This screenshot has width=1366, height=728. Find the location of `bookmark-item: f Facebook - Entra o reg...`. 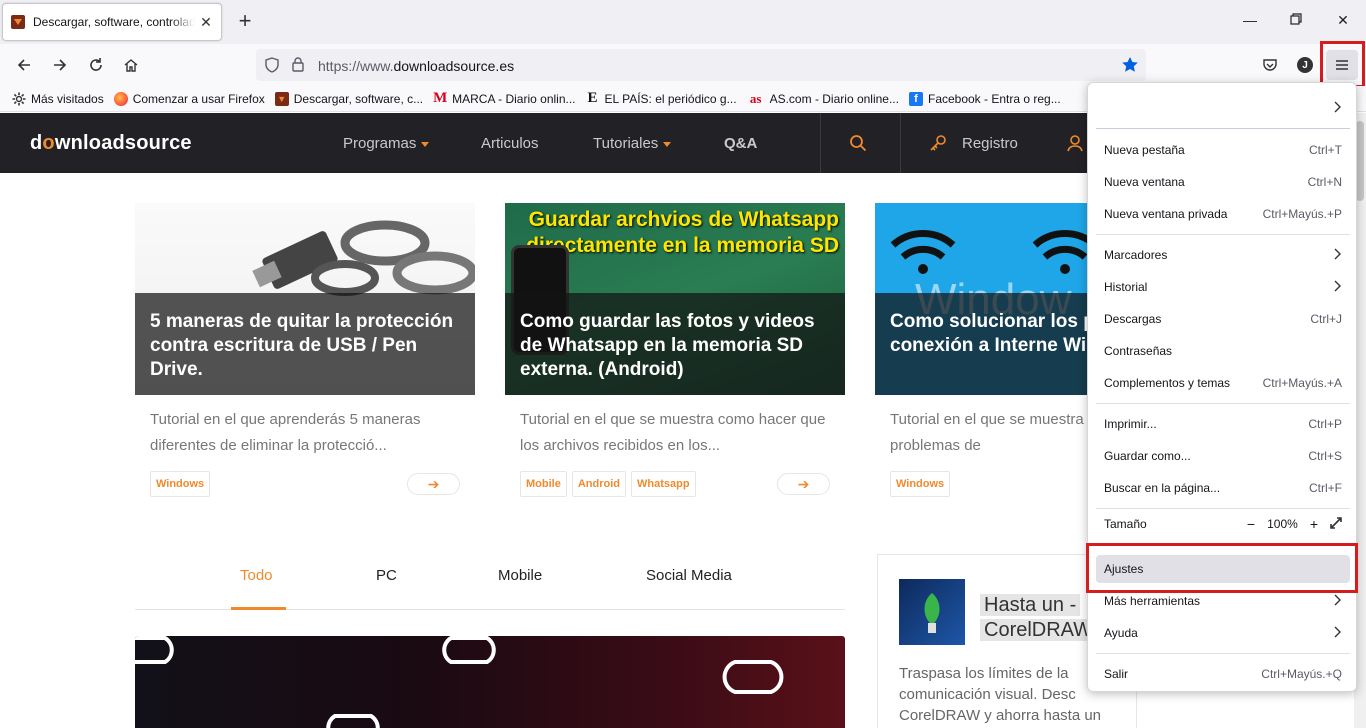

bookmark-item: f Facebook - Entra o reg... is located at coordinates (984, 98).